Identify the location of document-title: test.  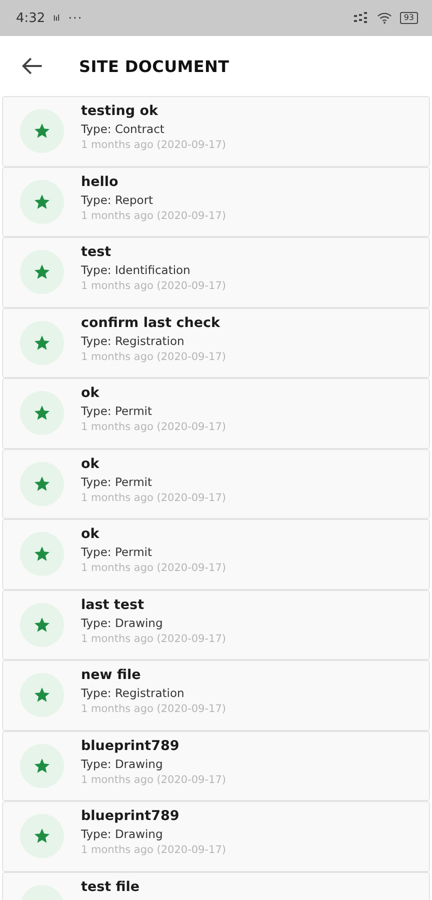
(96, 252).